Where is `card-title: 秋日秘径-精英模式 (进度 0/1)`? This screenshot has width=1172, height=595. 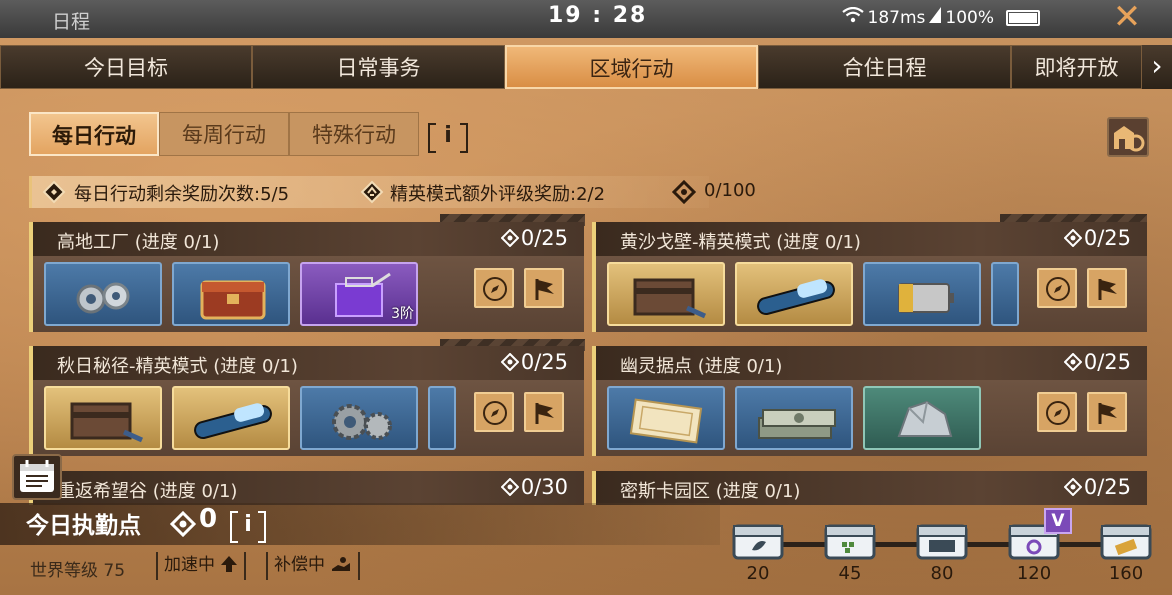 card-title: 秋日秘径-精英模式 (进度 0/1) is located at coordinates (177, 366).